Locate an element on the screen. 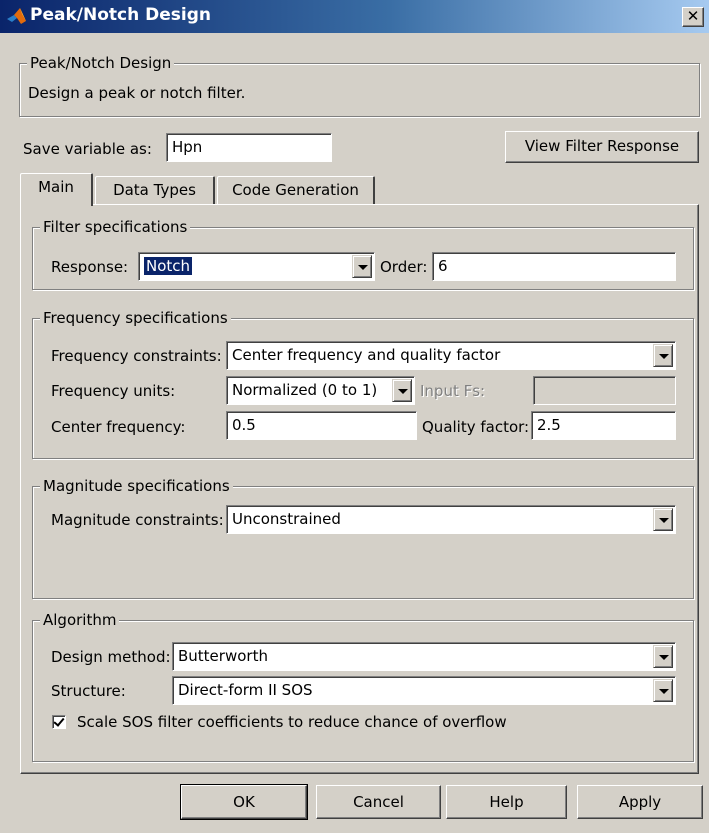 The height and width of the screenshot is (833, 709). frequency-units-label: Frequency units: is located at coordinates (113, 391).